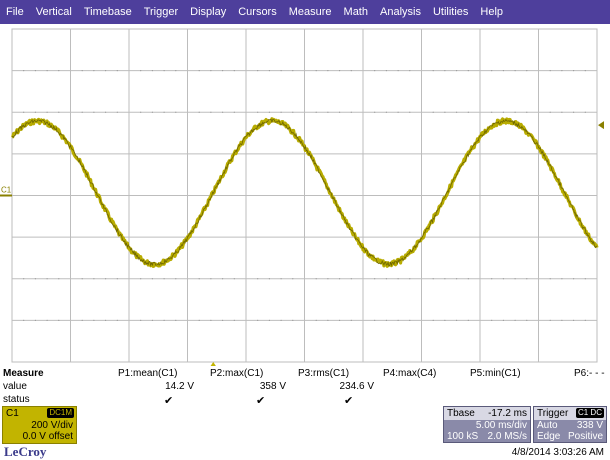 The image size is (610, 460). I want to click on measure-param-name: P6:- - -, so click(589, 373).